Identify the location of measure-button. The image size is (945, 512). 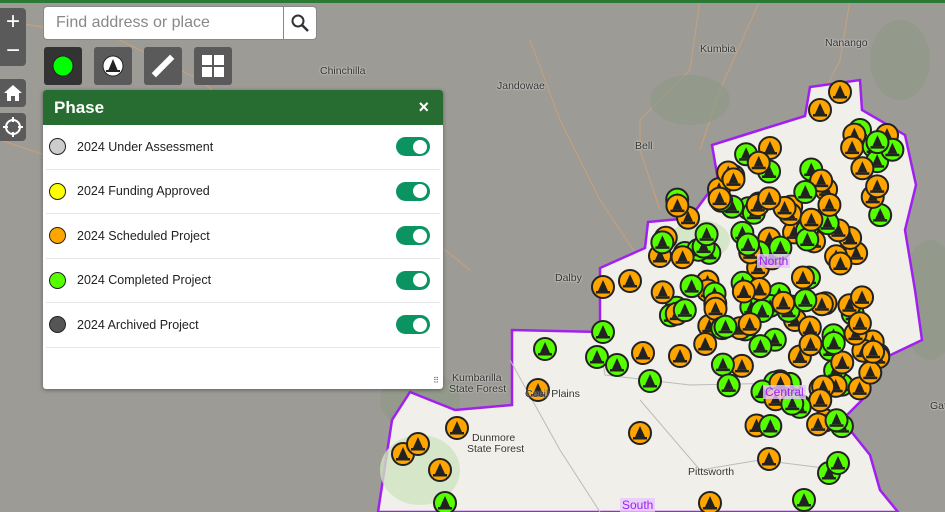
(163, 66).